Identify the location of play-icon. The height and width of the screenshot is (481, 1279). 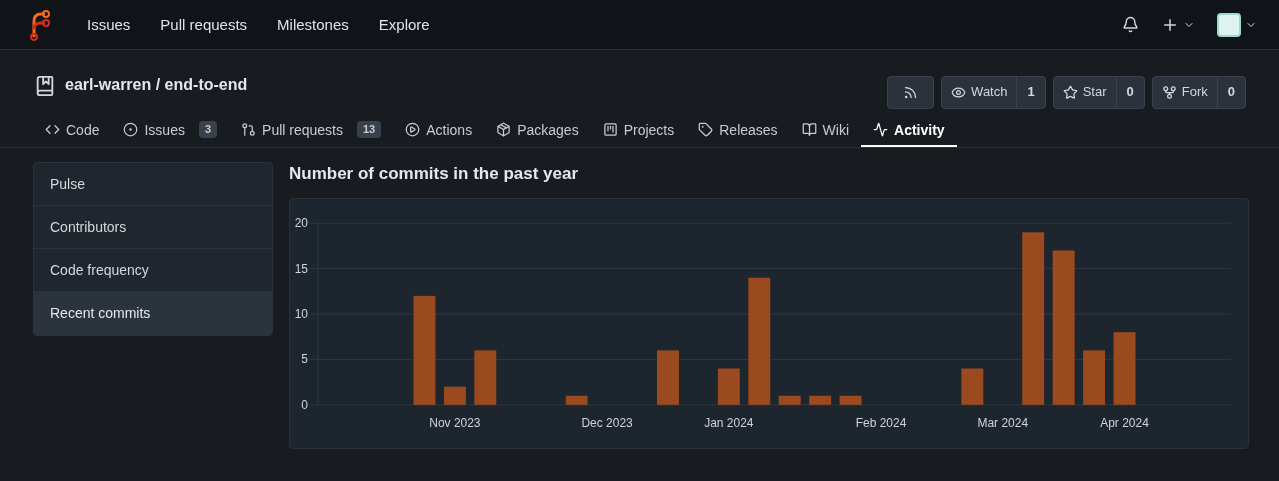
(413, 129).